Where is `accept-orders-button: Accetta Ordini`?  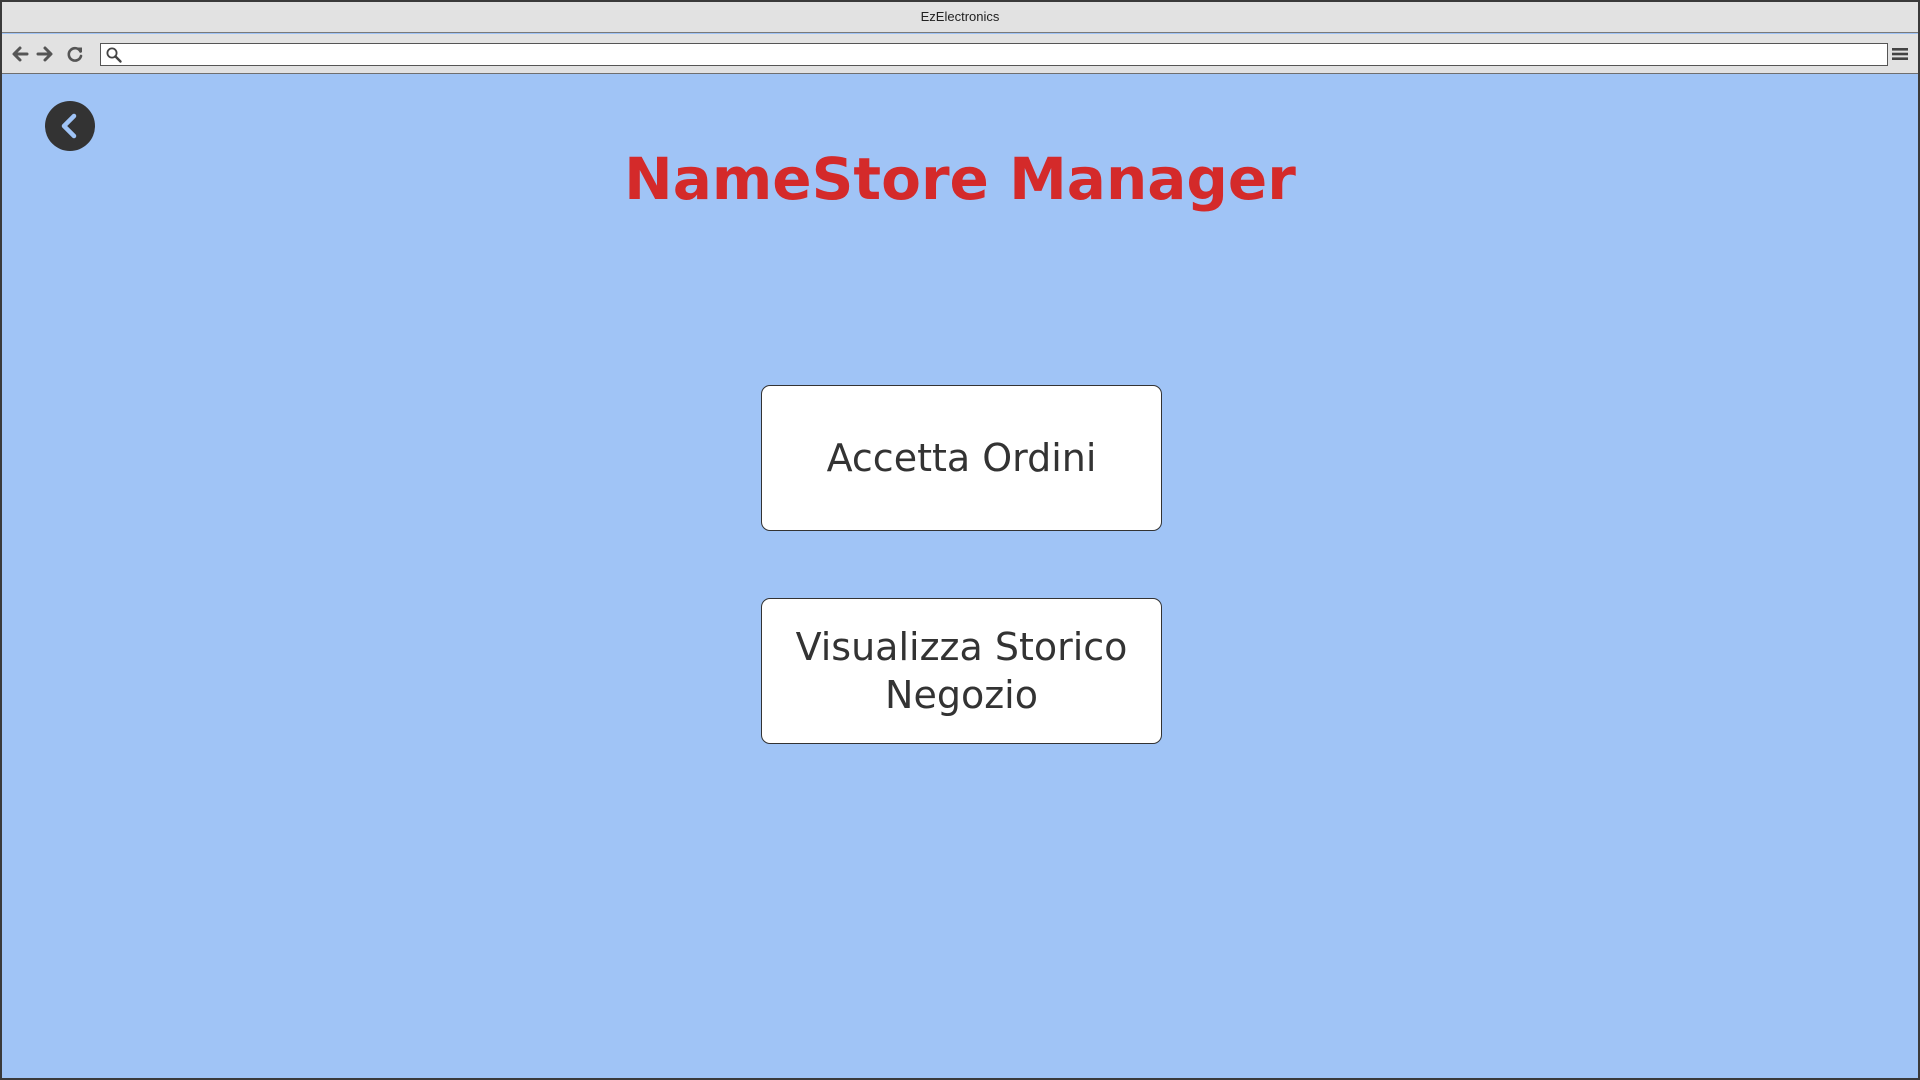 accept-orders-button: Accetta Ordini is located at coordinates (961, 458).